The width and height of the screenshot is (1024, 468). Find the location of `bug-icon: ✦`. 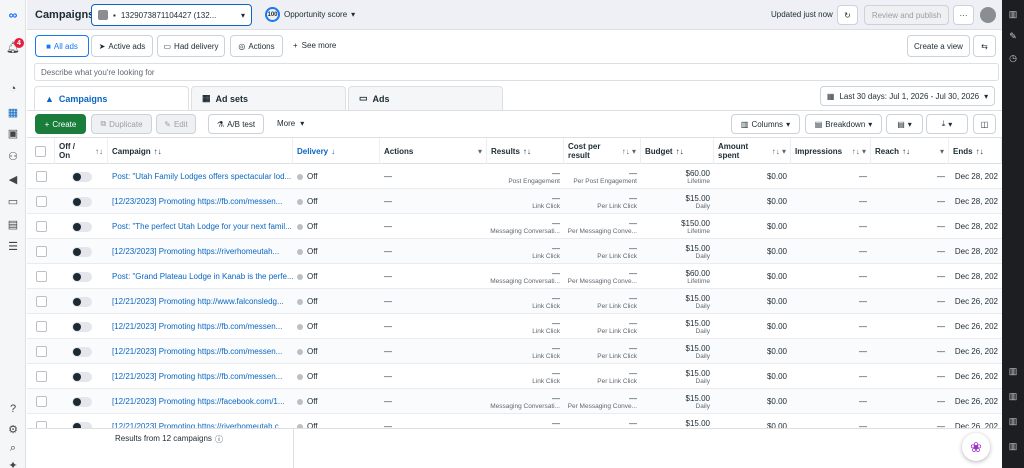

bug-icon: ✦ is located at coordinates (13, 463).